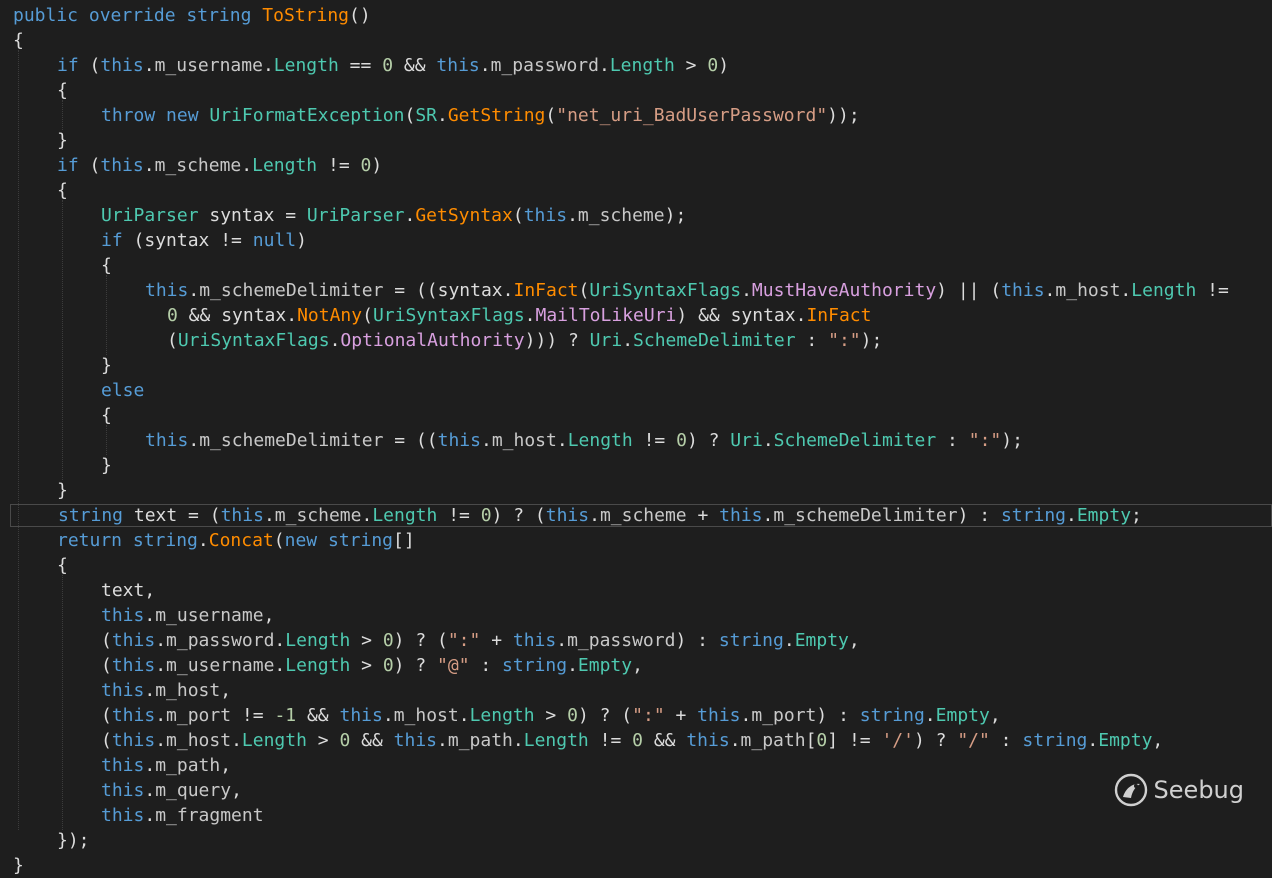  I want to click on code-token: text = (, so click(172, 515).